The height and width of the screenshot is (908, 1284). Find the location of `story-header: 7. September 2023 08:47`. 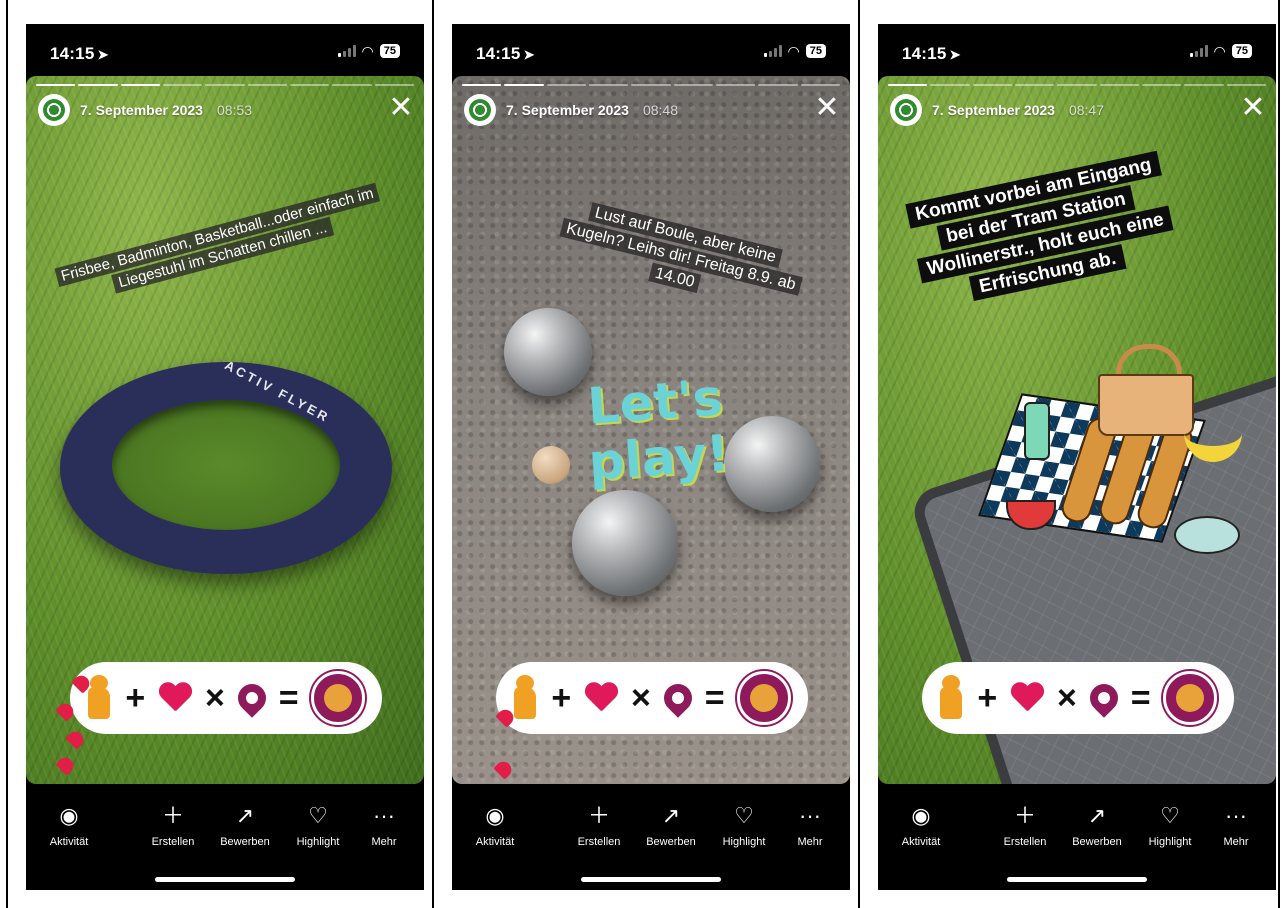

story-header: 7. September 2023 08:47 is located at coordinates (997, 110).